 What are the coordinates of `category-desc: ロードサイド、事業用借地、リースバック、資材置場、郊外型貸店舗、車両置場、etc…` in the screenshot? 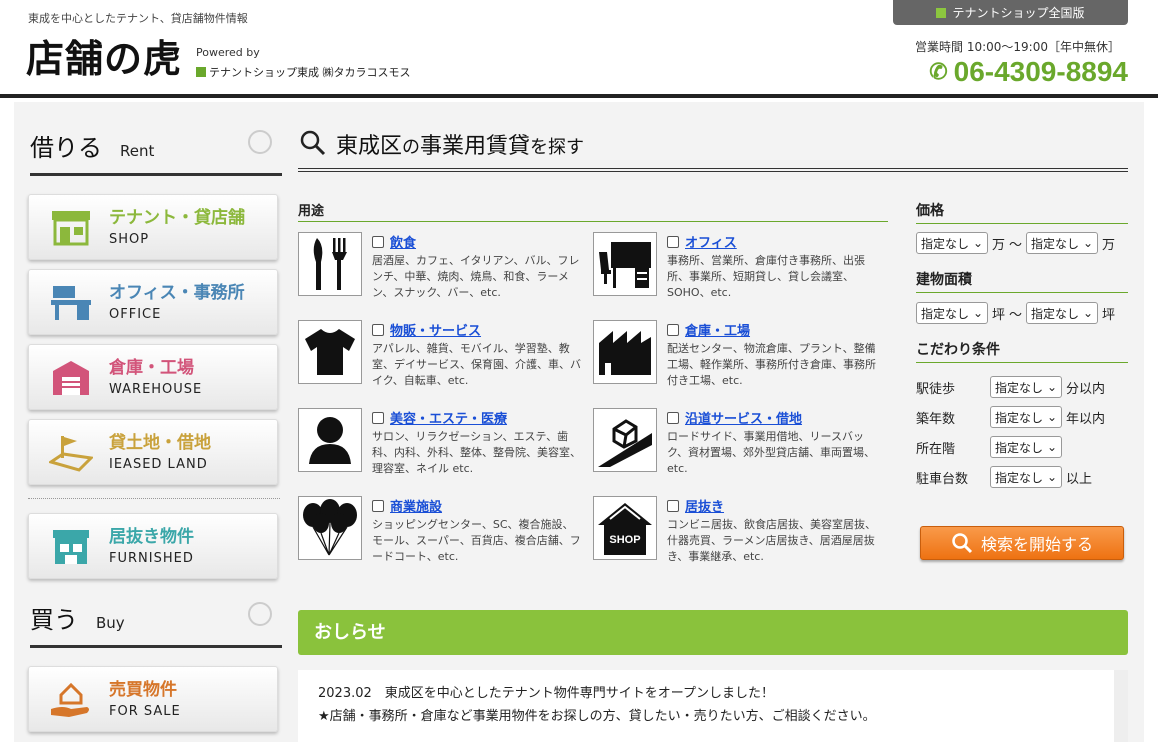 It's located at (771, 452).